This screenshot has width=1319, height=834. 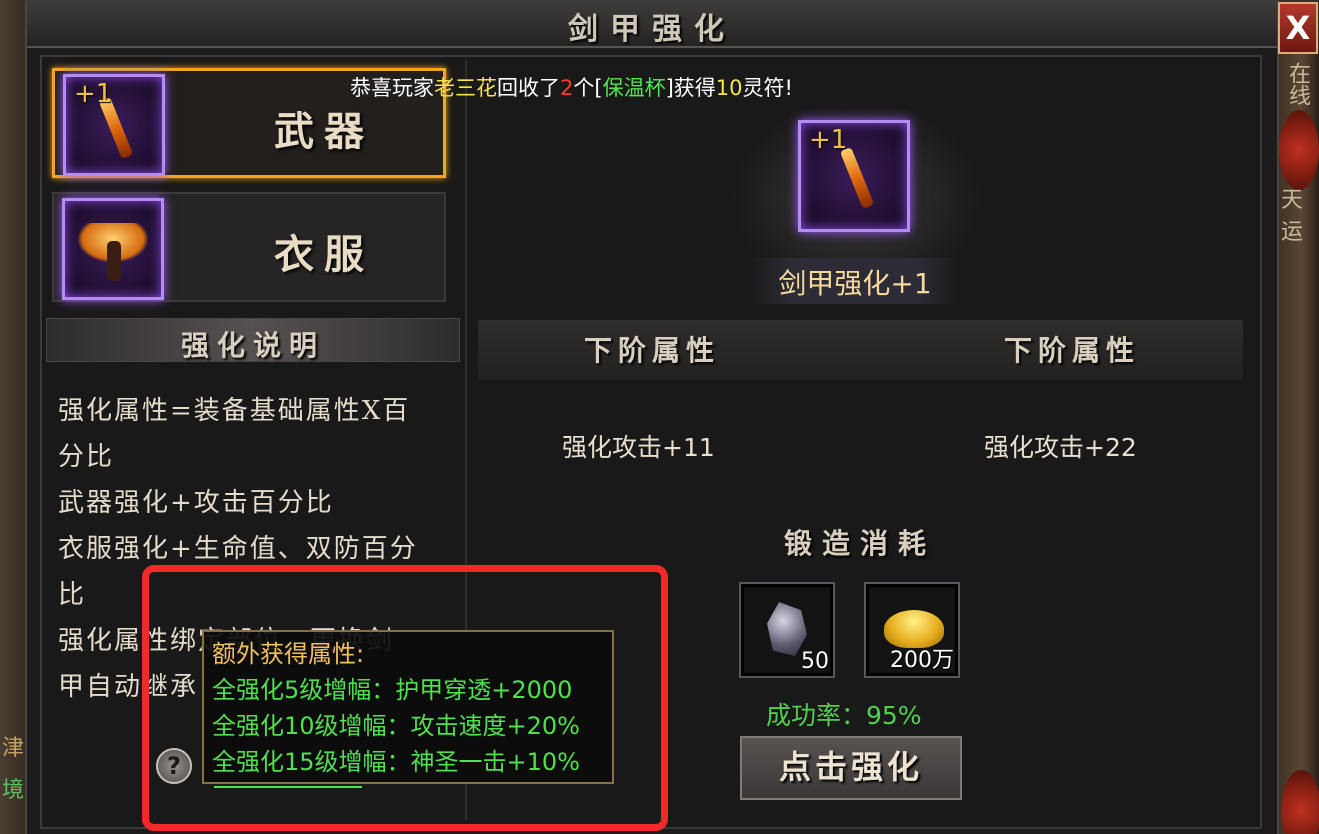 What do you see at coordinates (844, 715) in the screenshot?
I see `success-rate: 成功率：95%` at bounding box center [844, 715].